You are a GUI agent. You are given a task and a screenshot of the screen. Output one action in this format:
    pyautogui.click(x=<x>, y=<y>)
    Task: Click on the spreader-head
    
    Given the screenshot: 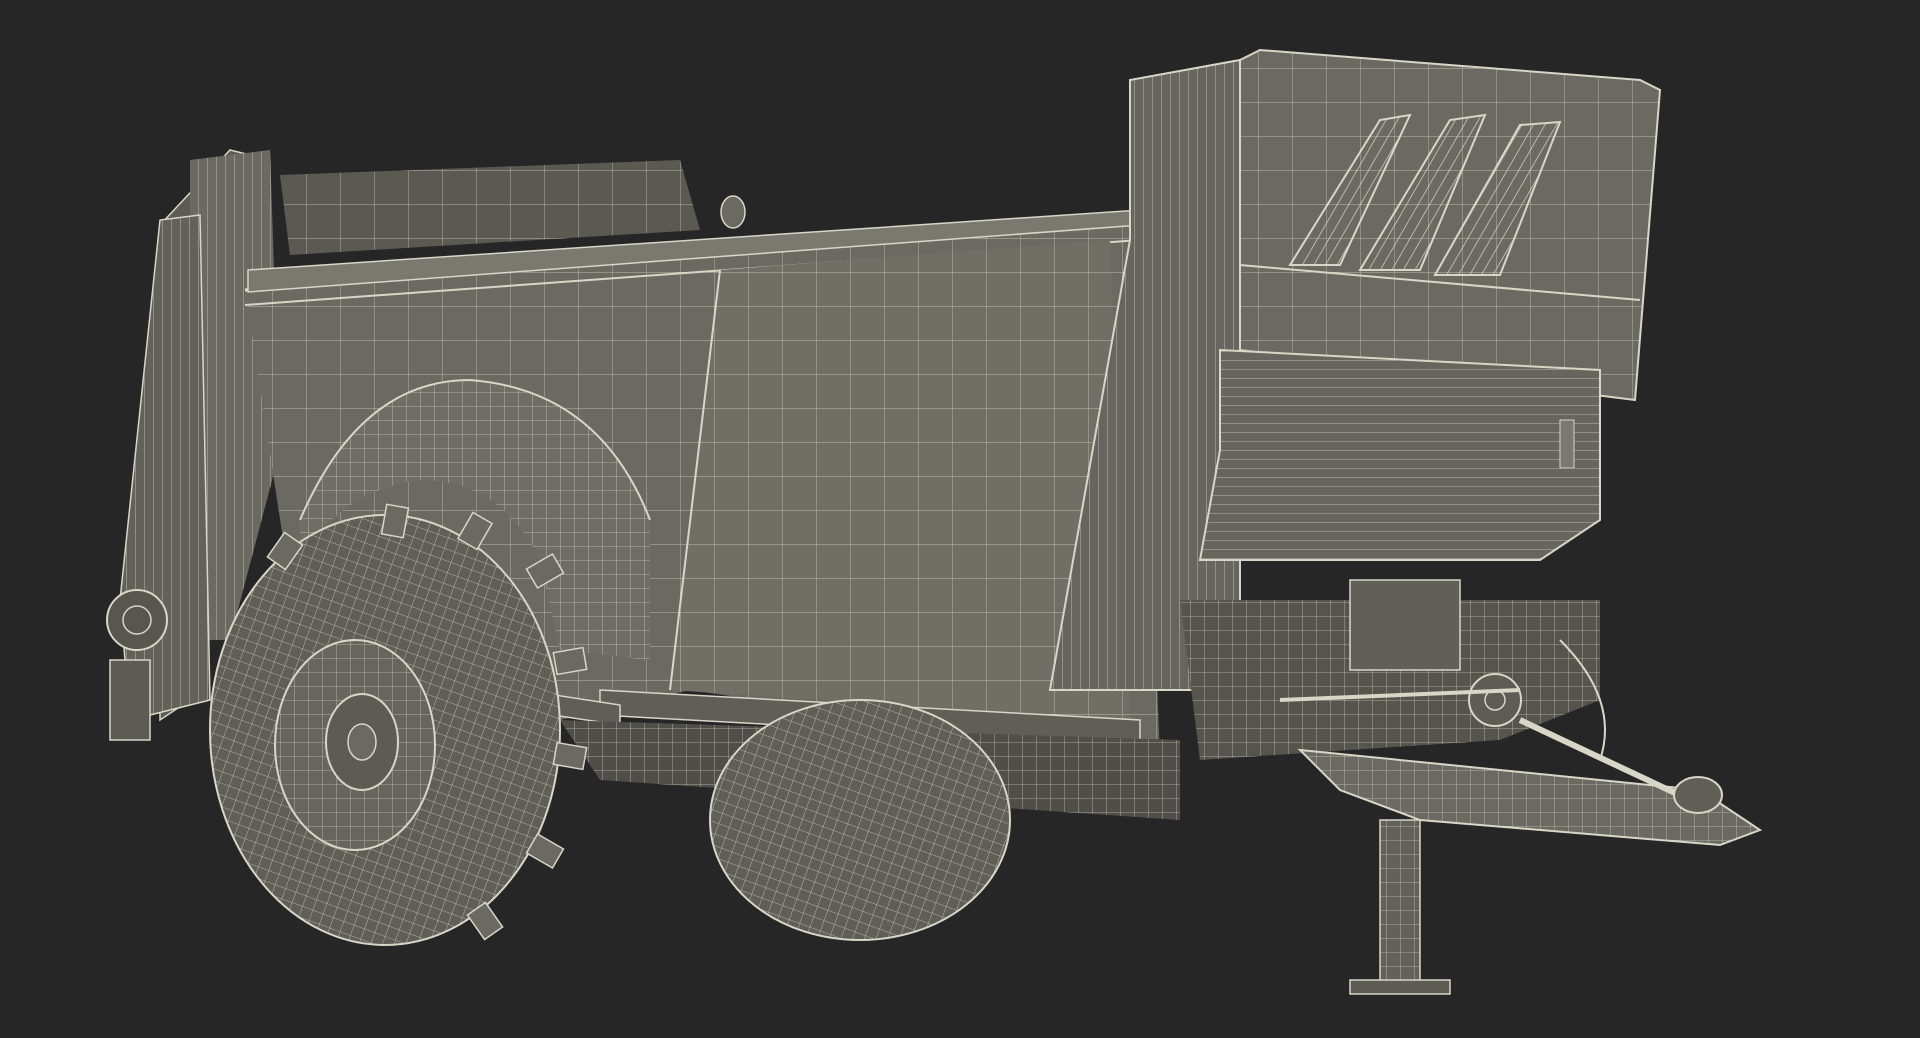 What is the action you would take?
    pyautogui.click(x=1450, y=225)
    